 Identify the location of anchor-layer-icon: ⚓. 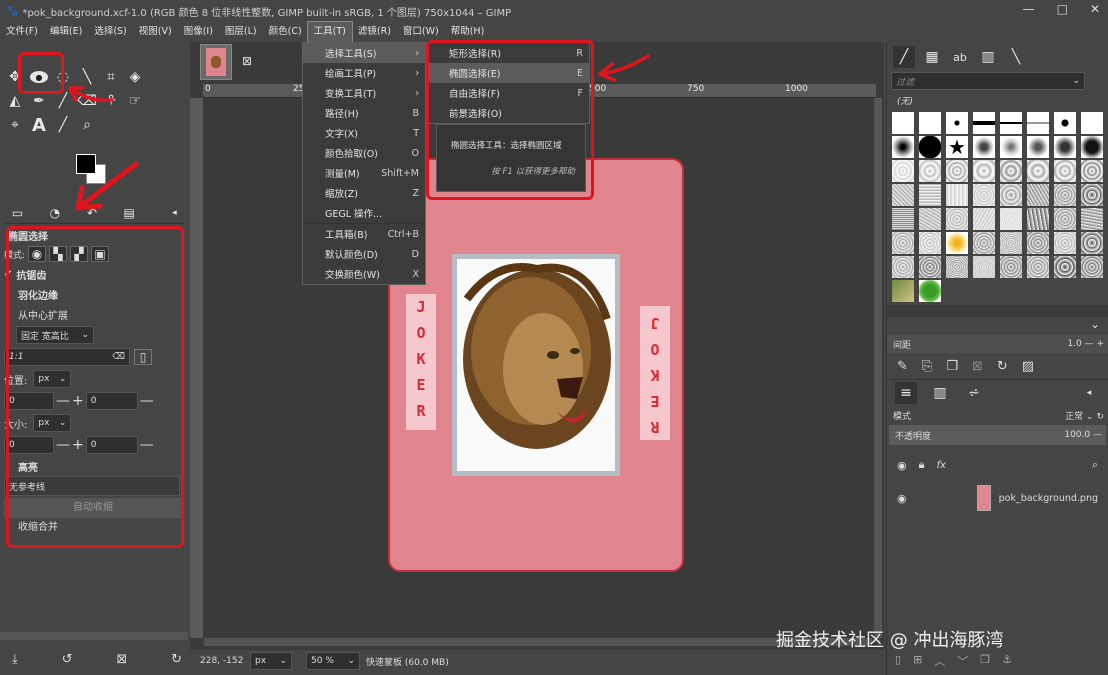
(1007, 661).